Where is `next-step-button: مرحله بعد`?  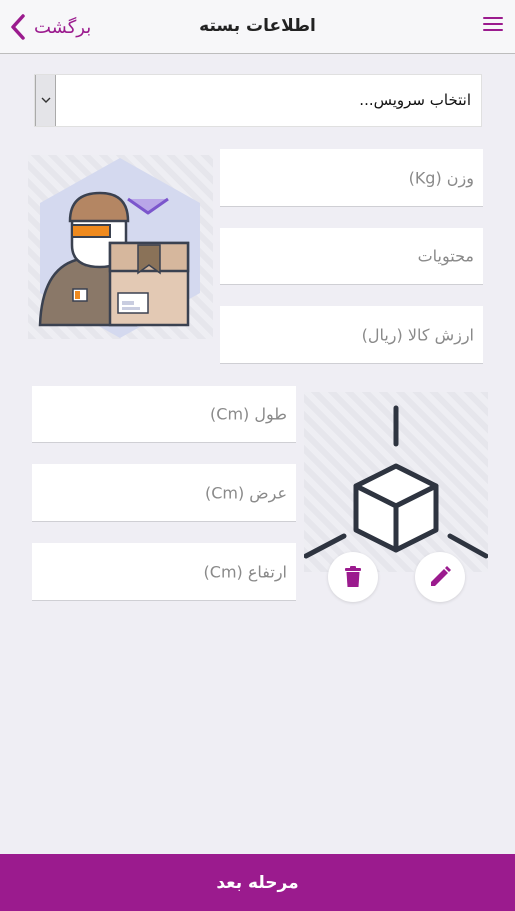 next-step-button: مرحله بعد is located at coordinates (257, 882).